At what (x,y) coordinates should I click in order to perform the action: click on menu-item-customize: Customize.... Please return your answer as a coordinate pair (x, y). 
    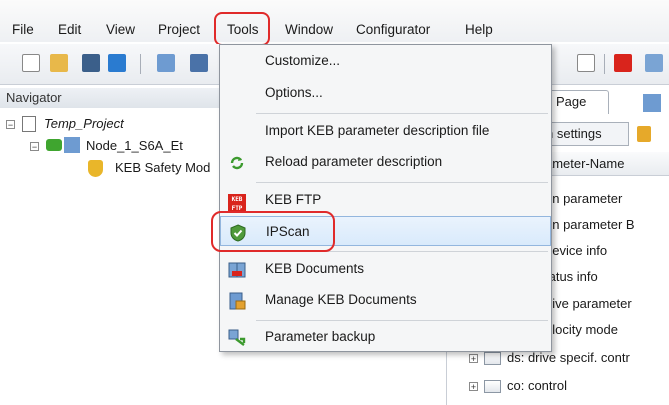
    Looking at the image, I should click on (385, 61).